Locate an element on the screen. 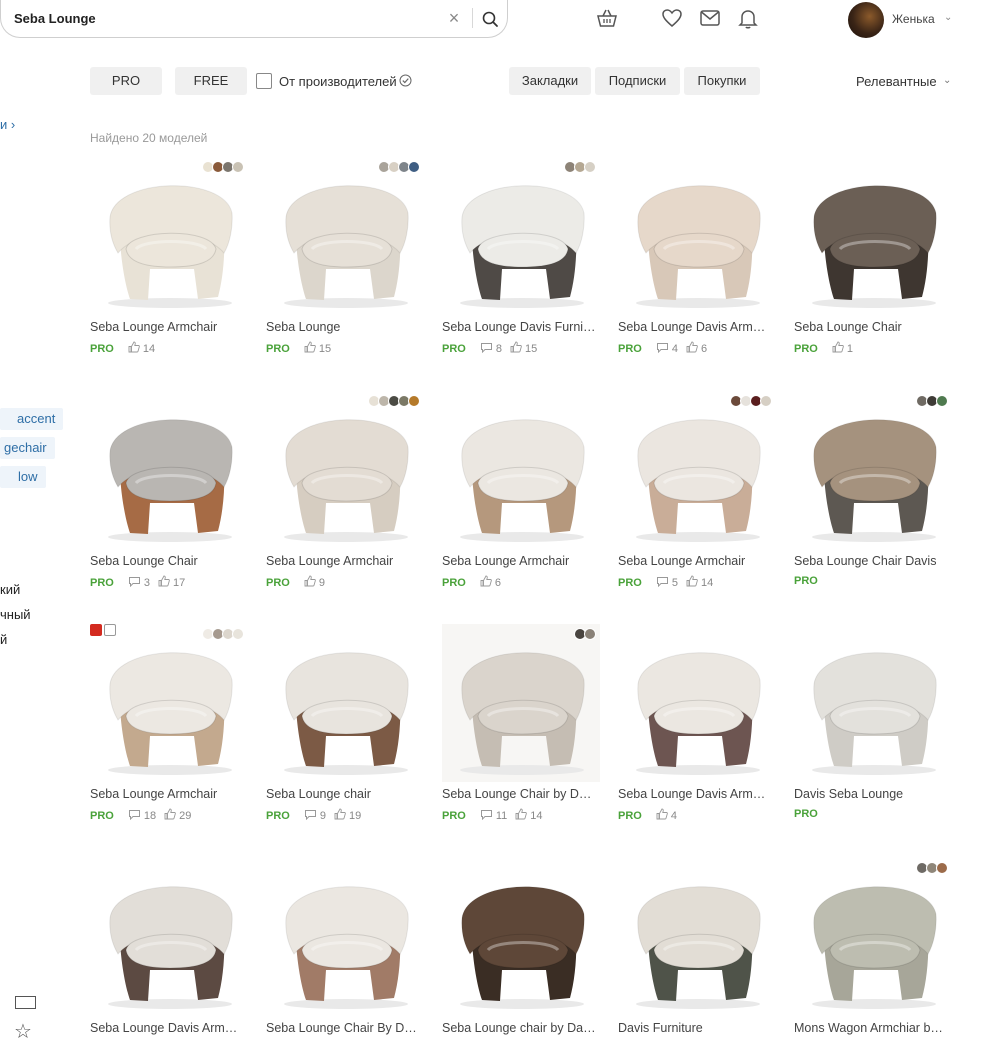  manufacturers-checkbox is located at coordinates (264, 81).